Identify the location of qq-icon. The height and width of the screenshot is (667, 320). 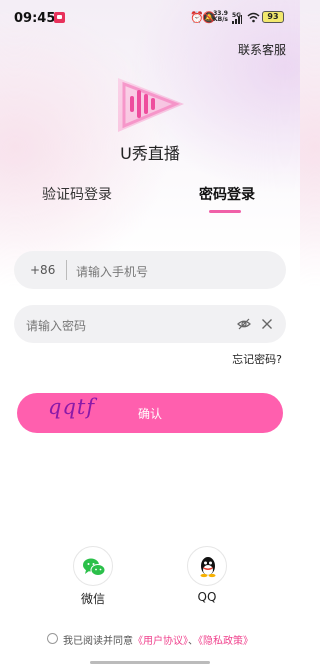
(208, 567).